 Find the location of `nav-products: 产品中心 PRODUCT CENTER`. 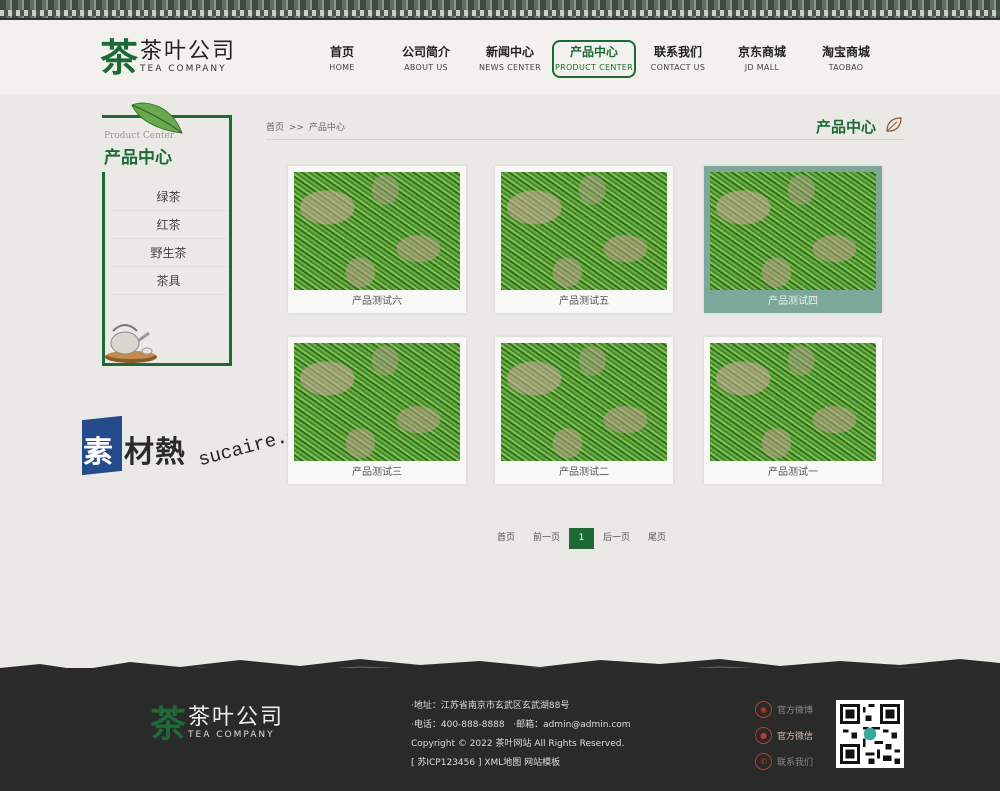

nav-products: 产品中心 PRODUCT CENTER is located at coordinates (594, 59).